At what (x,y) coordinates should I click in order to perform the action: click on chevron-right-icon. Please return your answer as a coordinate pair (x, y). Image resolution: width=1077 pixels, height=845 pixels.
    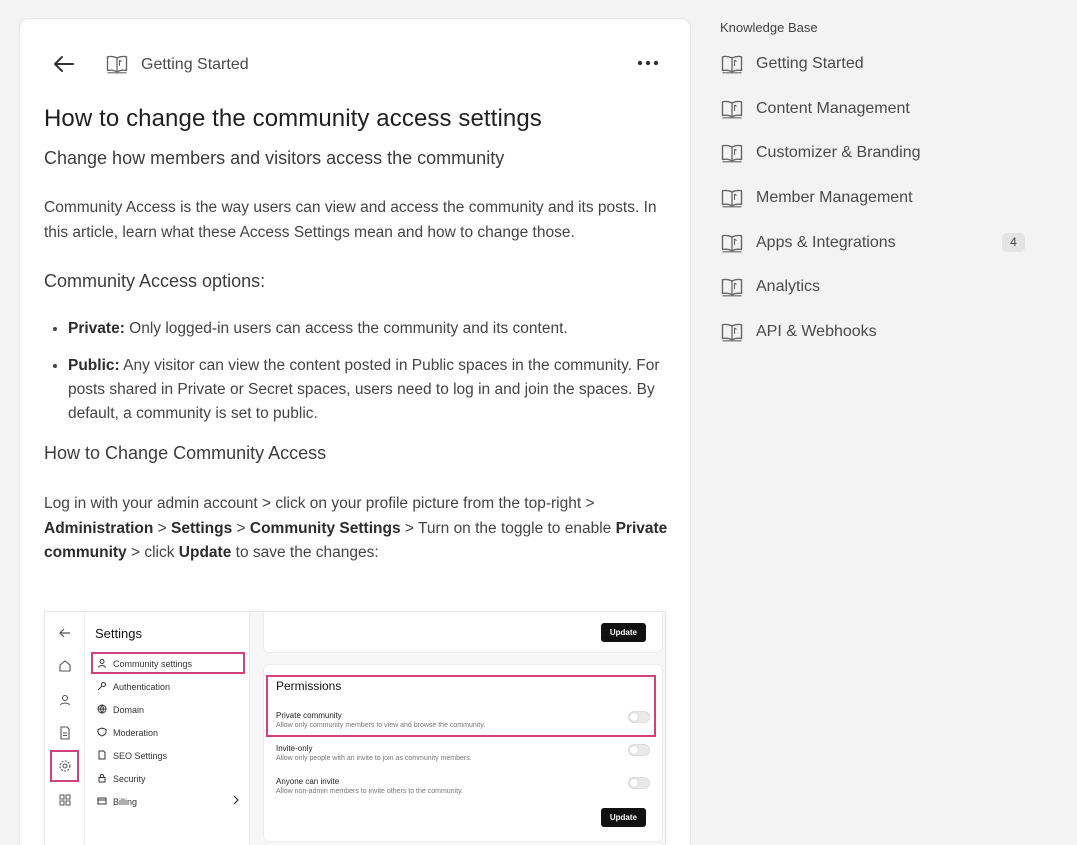
    Looking at the image, I should click on (236, 800).